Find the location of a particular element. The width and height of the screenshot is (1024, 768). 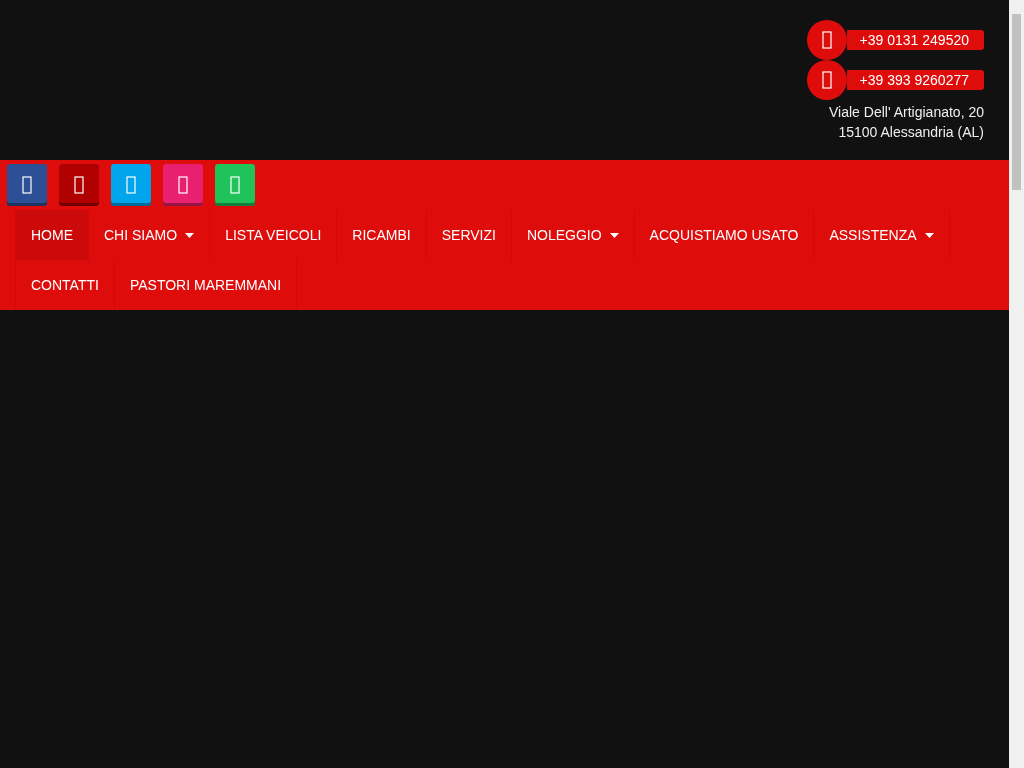

nav-link: PASTORI MAREMMANI is located at coordinates (206, 285).